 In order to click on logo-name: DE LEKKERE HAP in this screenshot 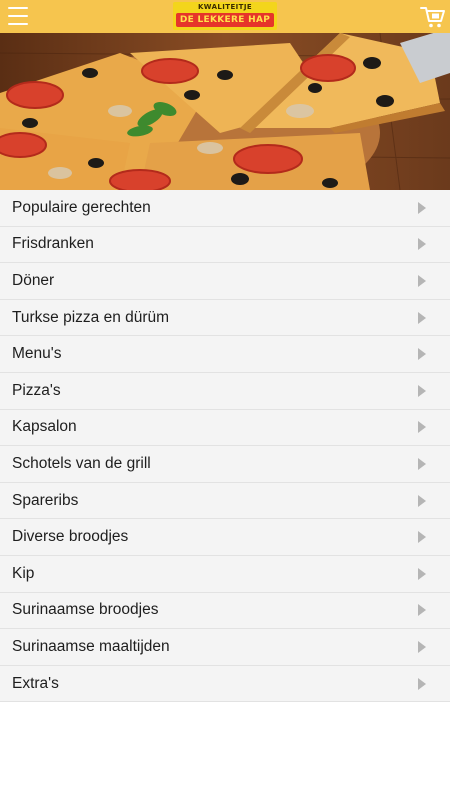, I will do `click(225, 20)`.